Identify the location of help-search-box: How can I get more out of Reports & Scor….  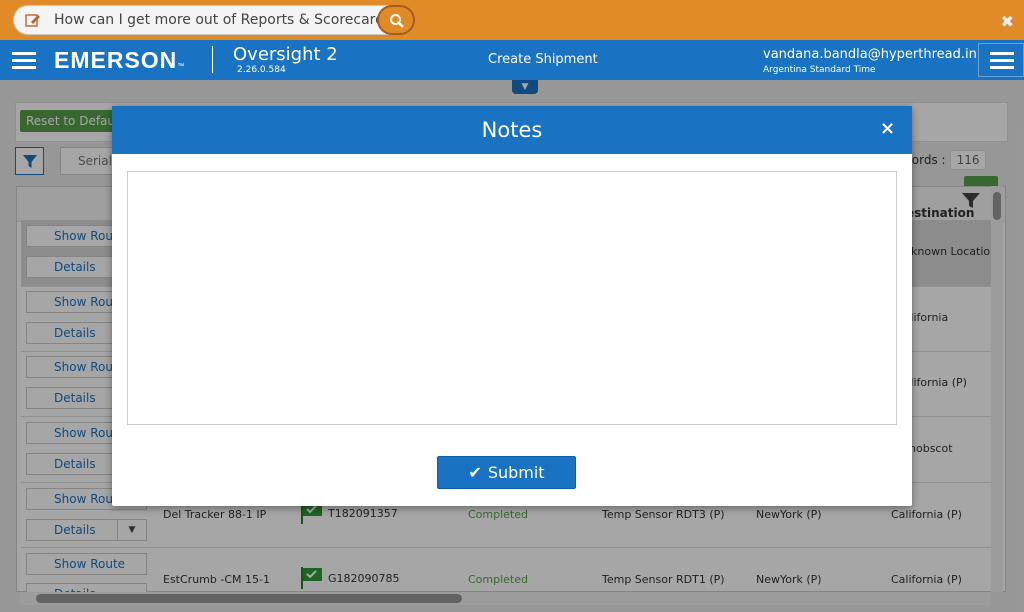
(214, 20).